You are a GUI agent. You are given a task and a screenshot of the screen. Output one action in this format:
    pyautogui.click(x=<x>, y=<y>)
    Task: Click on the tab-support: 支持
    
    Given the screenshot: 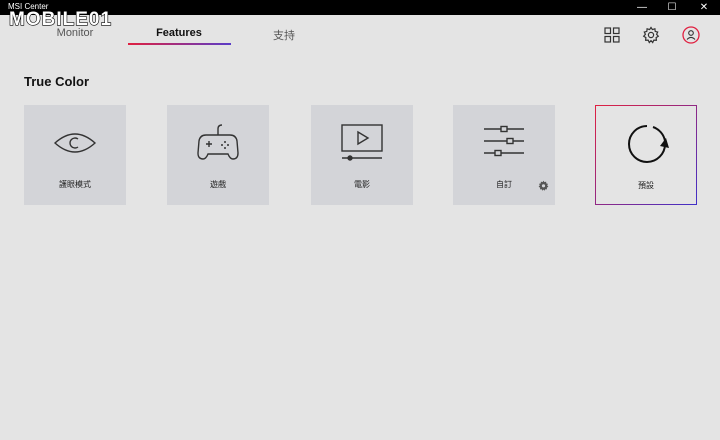 What is the action you would take?
    pyautogui.click(x=284, y=35)
    